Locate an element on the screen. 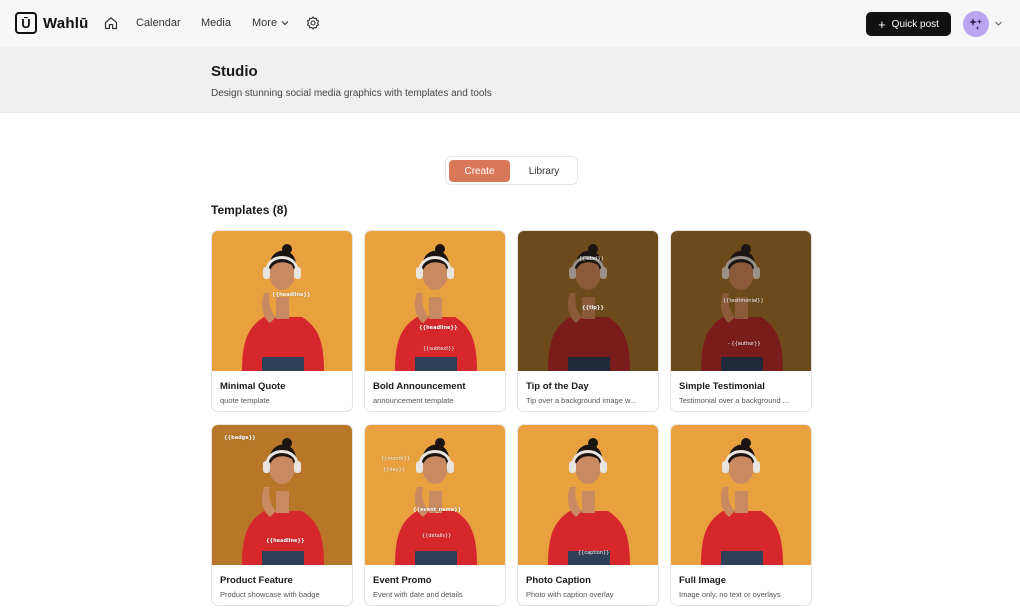  nav-more: More is located at coordinates (270, 23).